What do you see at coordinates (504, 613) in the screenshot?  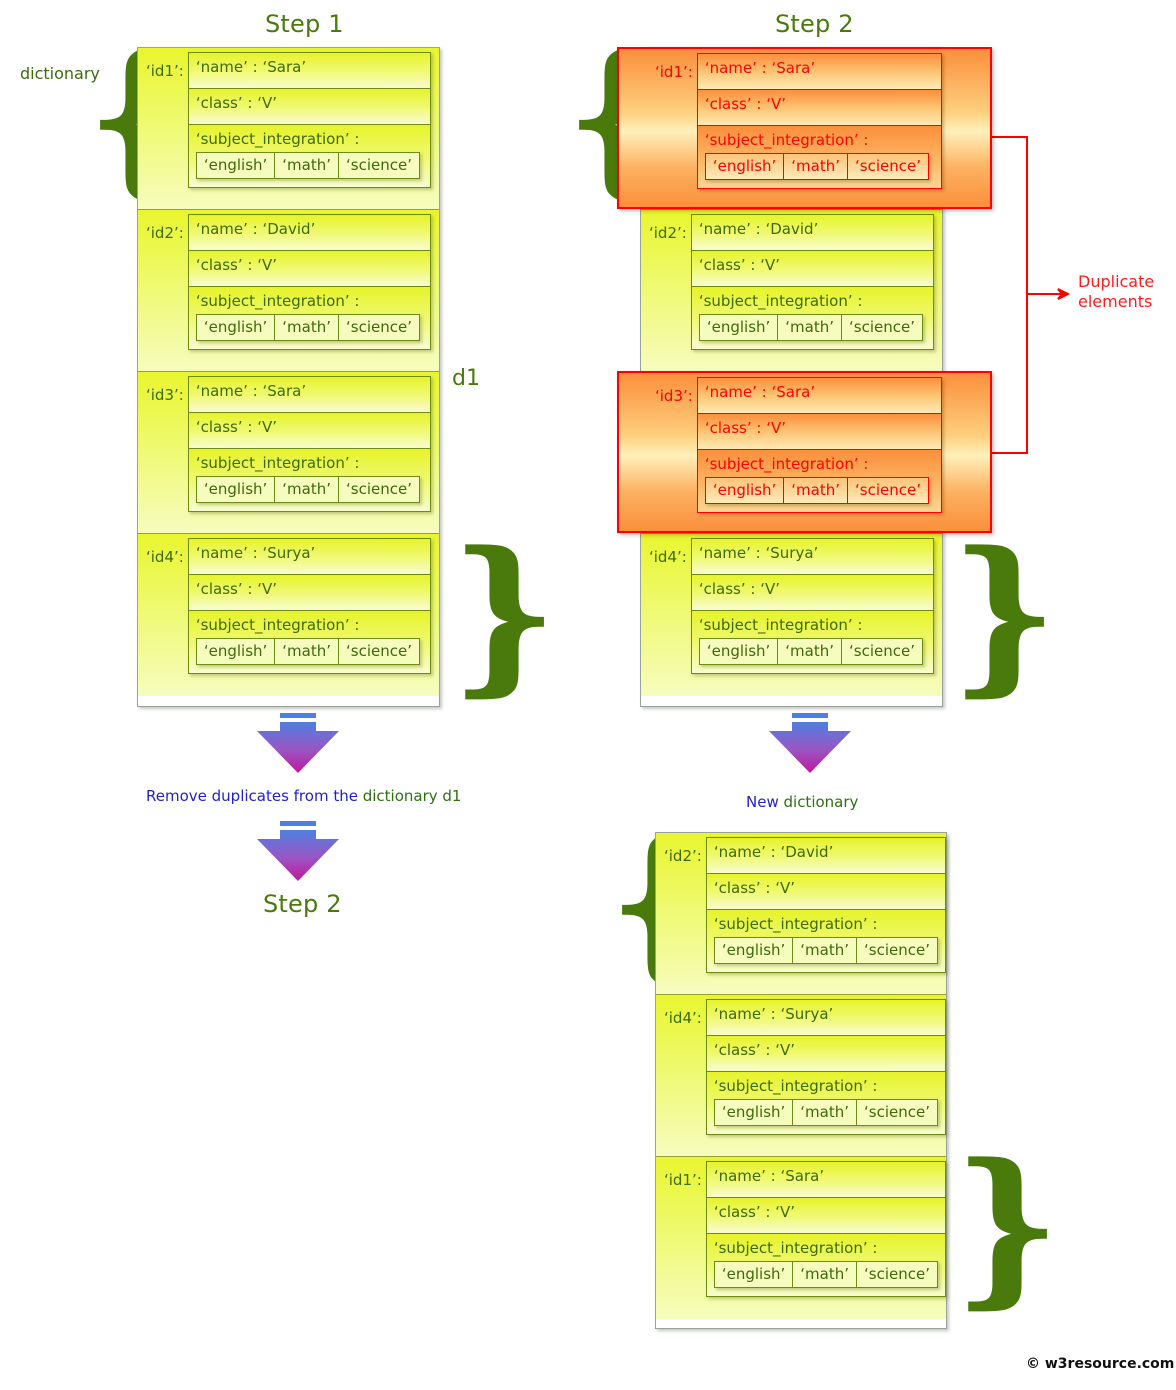 I see `brace-d1-icon: }` at bounding box center [504, 613].